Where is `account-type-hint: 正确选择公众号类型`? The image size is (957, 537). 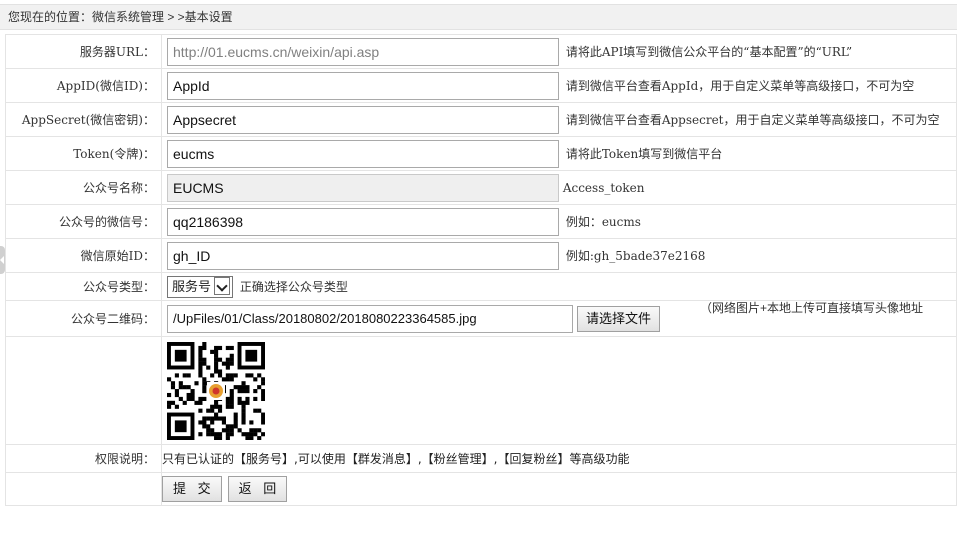
account-type-hint: 正确选择公众号类型 is located at coordinates (293, 287).